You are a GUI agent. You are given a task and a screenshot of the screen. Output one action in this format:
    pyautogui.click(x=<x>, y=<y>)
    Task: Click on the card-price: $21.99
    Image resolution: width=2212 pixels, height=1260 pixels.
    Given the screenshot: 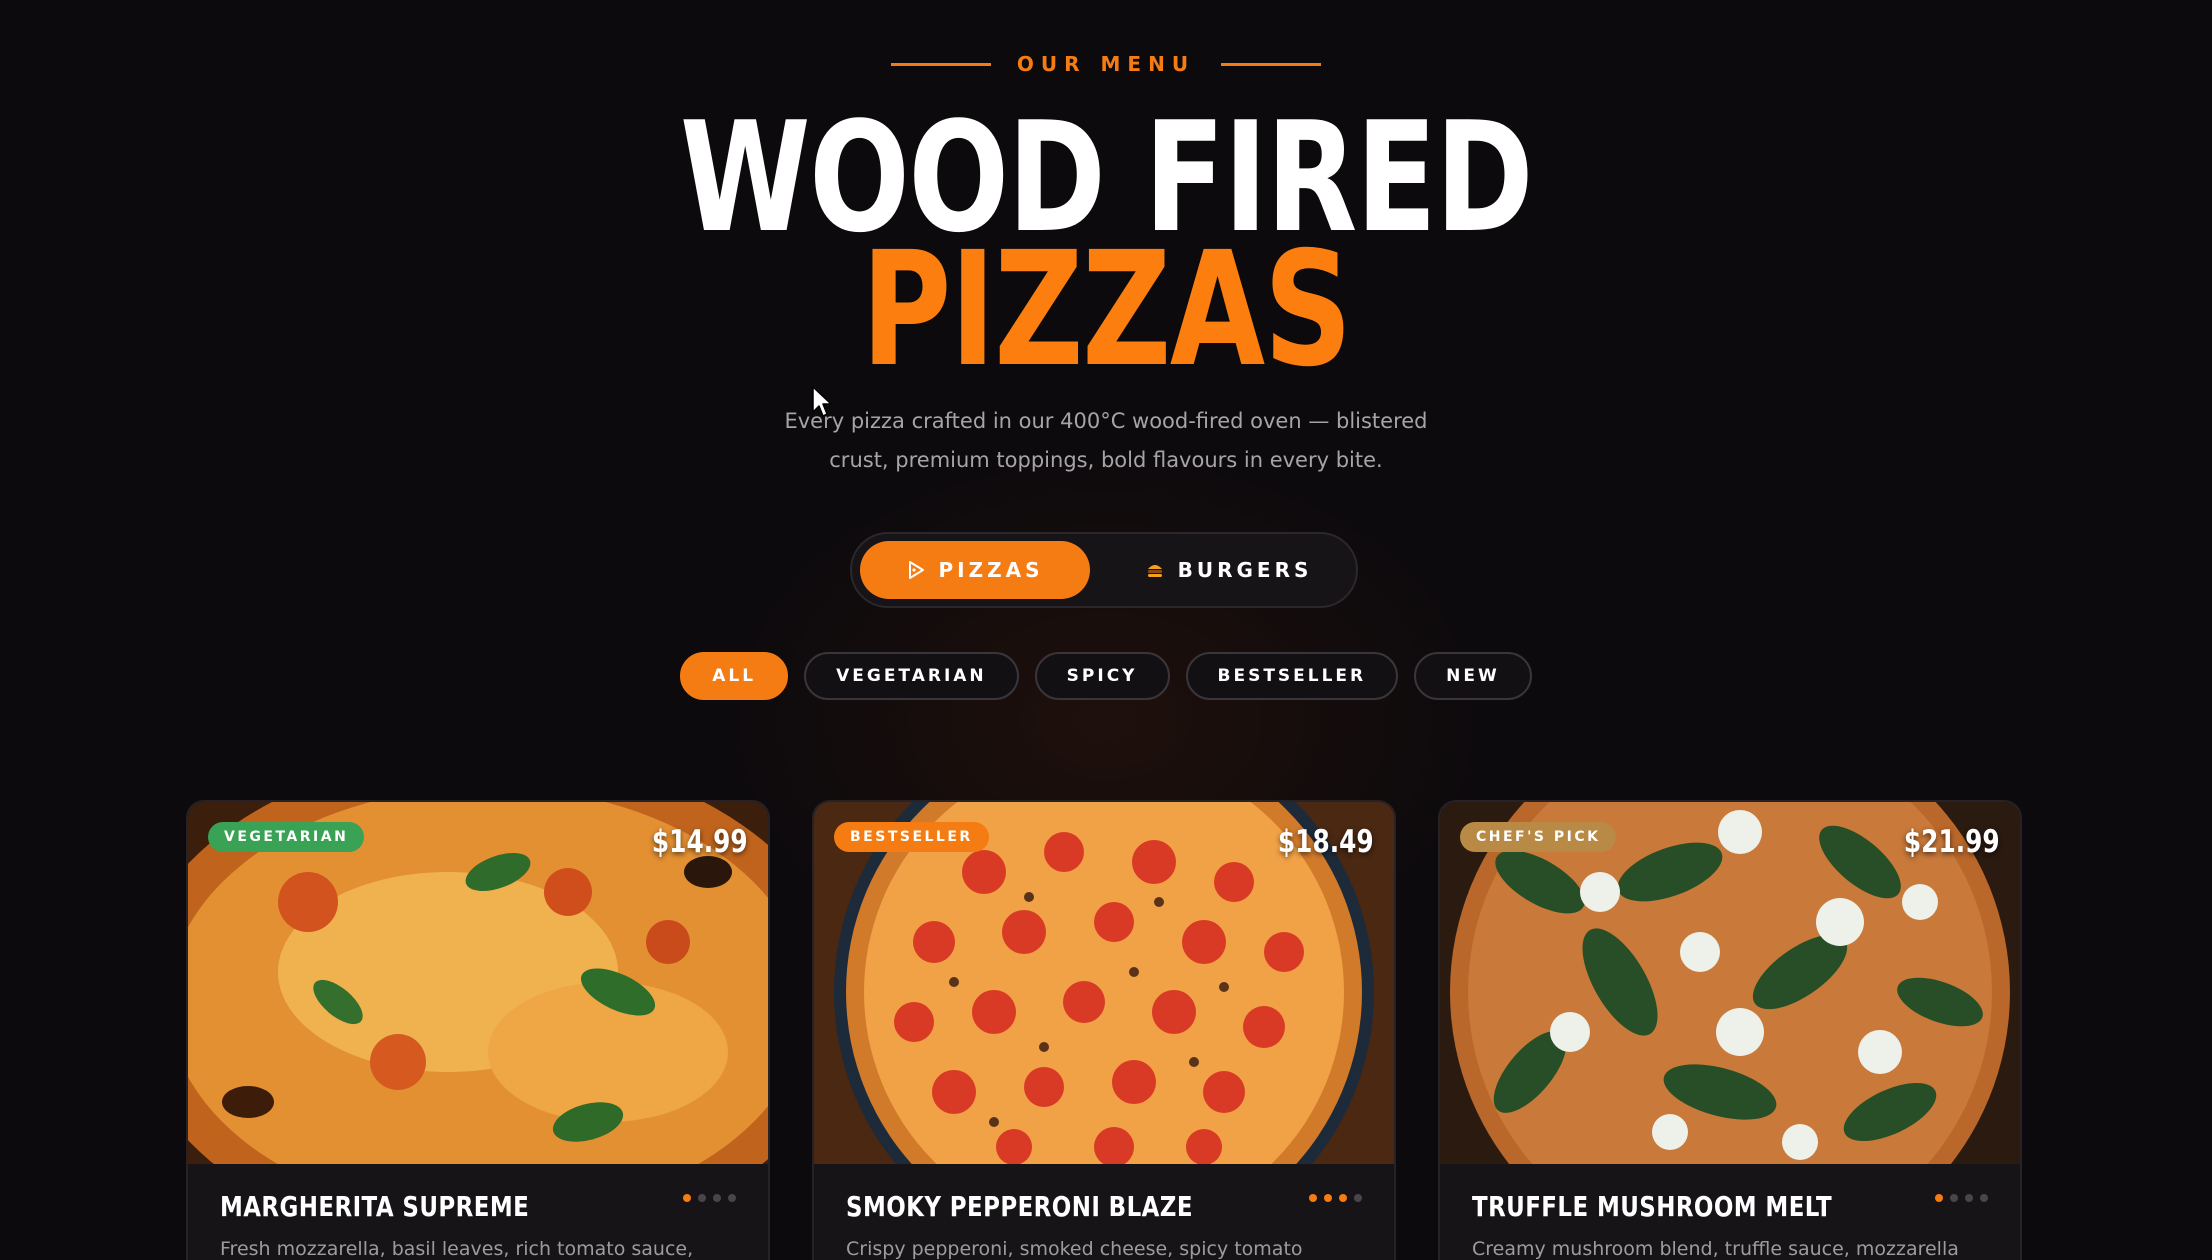 What is the action you would take?
    pyautogui.click(x=1952, y=842)
    